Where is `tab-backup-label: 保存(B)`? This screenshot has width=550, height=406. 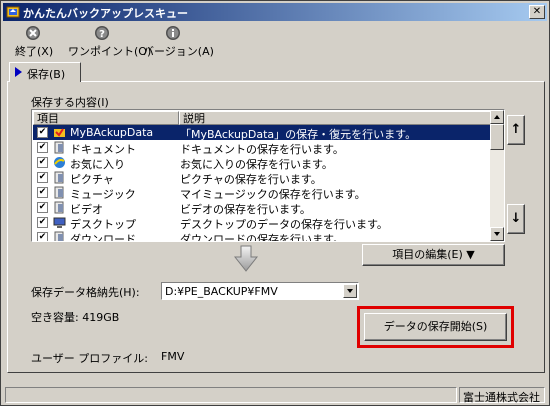
tab-backup-label: 保存(B) is located at coordinates (46, 74).